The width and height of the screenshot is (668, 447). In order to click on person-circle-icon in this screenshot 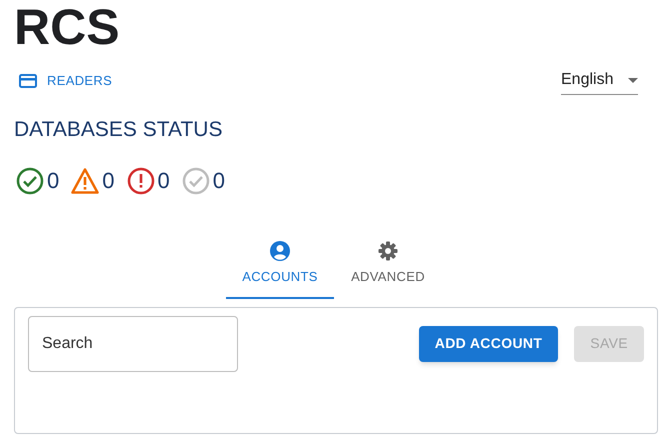, I will do `click(280, 251)`.